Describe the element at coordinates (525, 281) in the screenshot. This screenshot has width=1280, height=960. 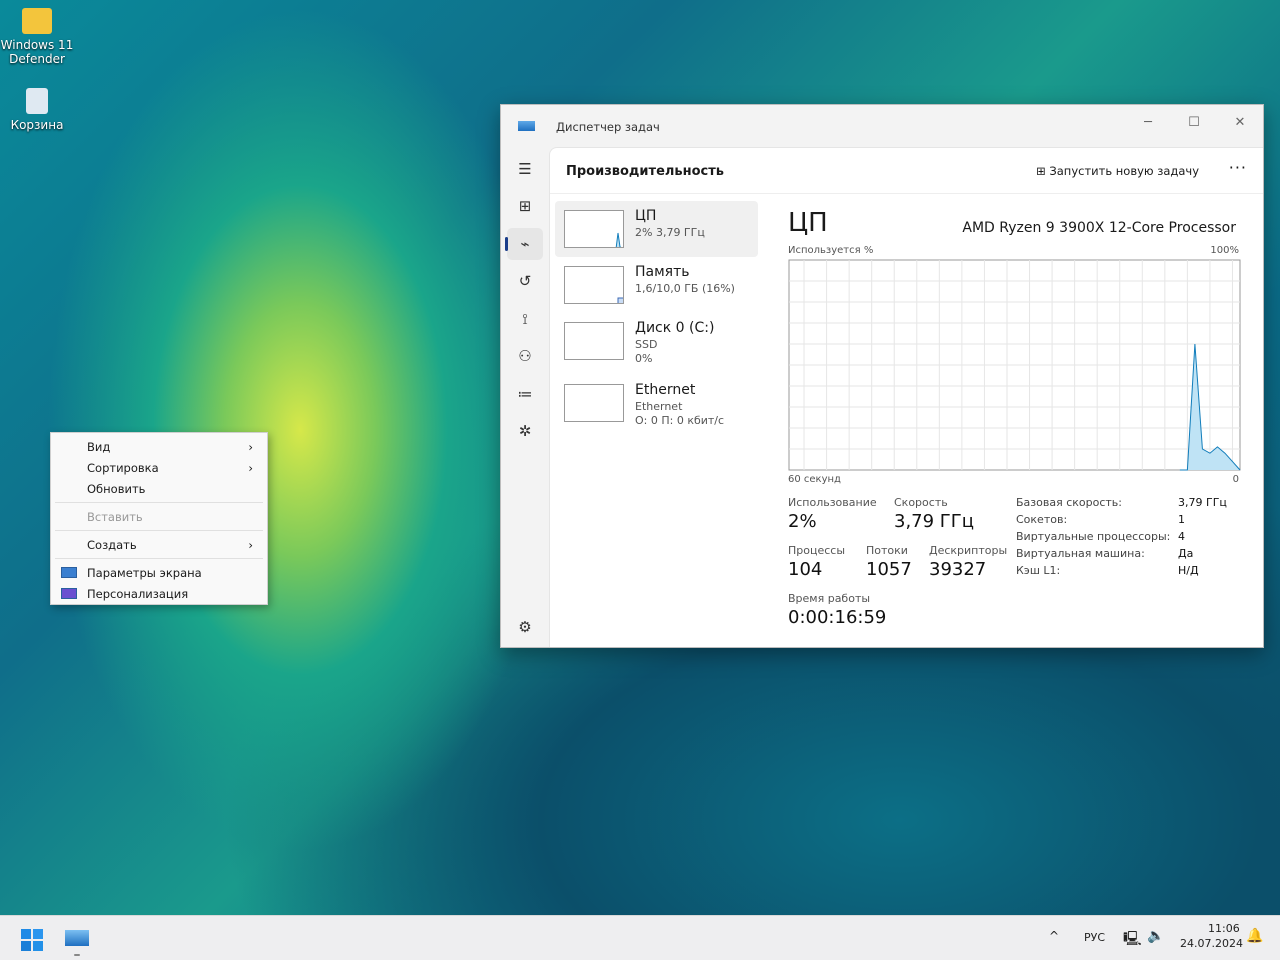
I see `history-icon: ↺` at that location.